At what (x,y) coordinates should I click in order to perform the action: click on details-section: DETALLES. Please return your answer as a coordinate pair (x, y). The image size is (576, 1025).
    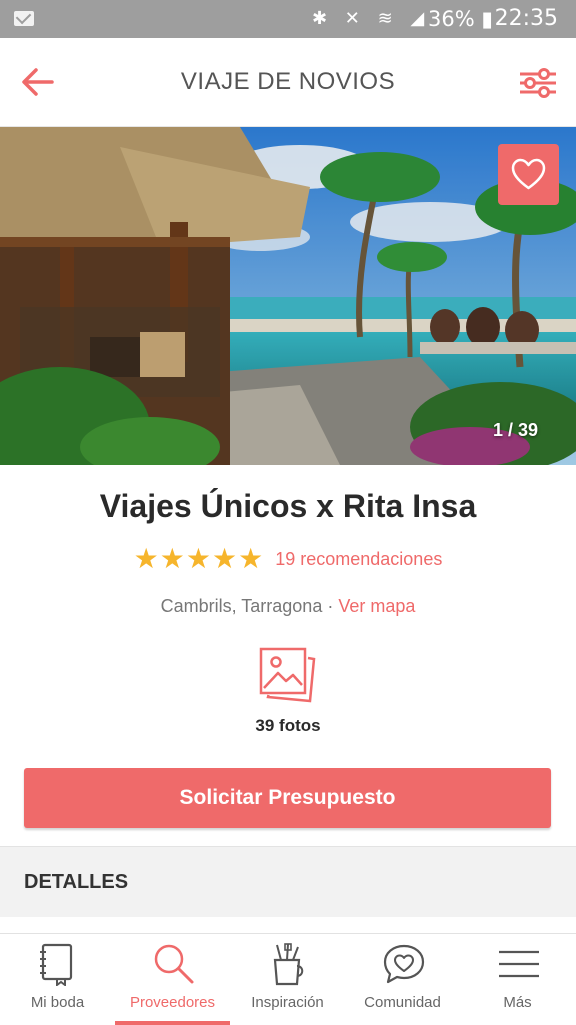
    Looking at the image, I should click on (288, 881).